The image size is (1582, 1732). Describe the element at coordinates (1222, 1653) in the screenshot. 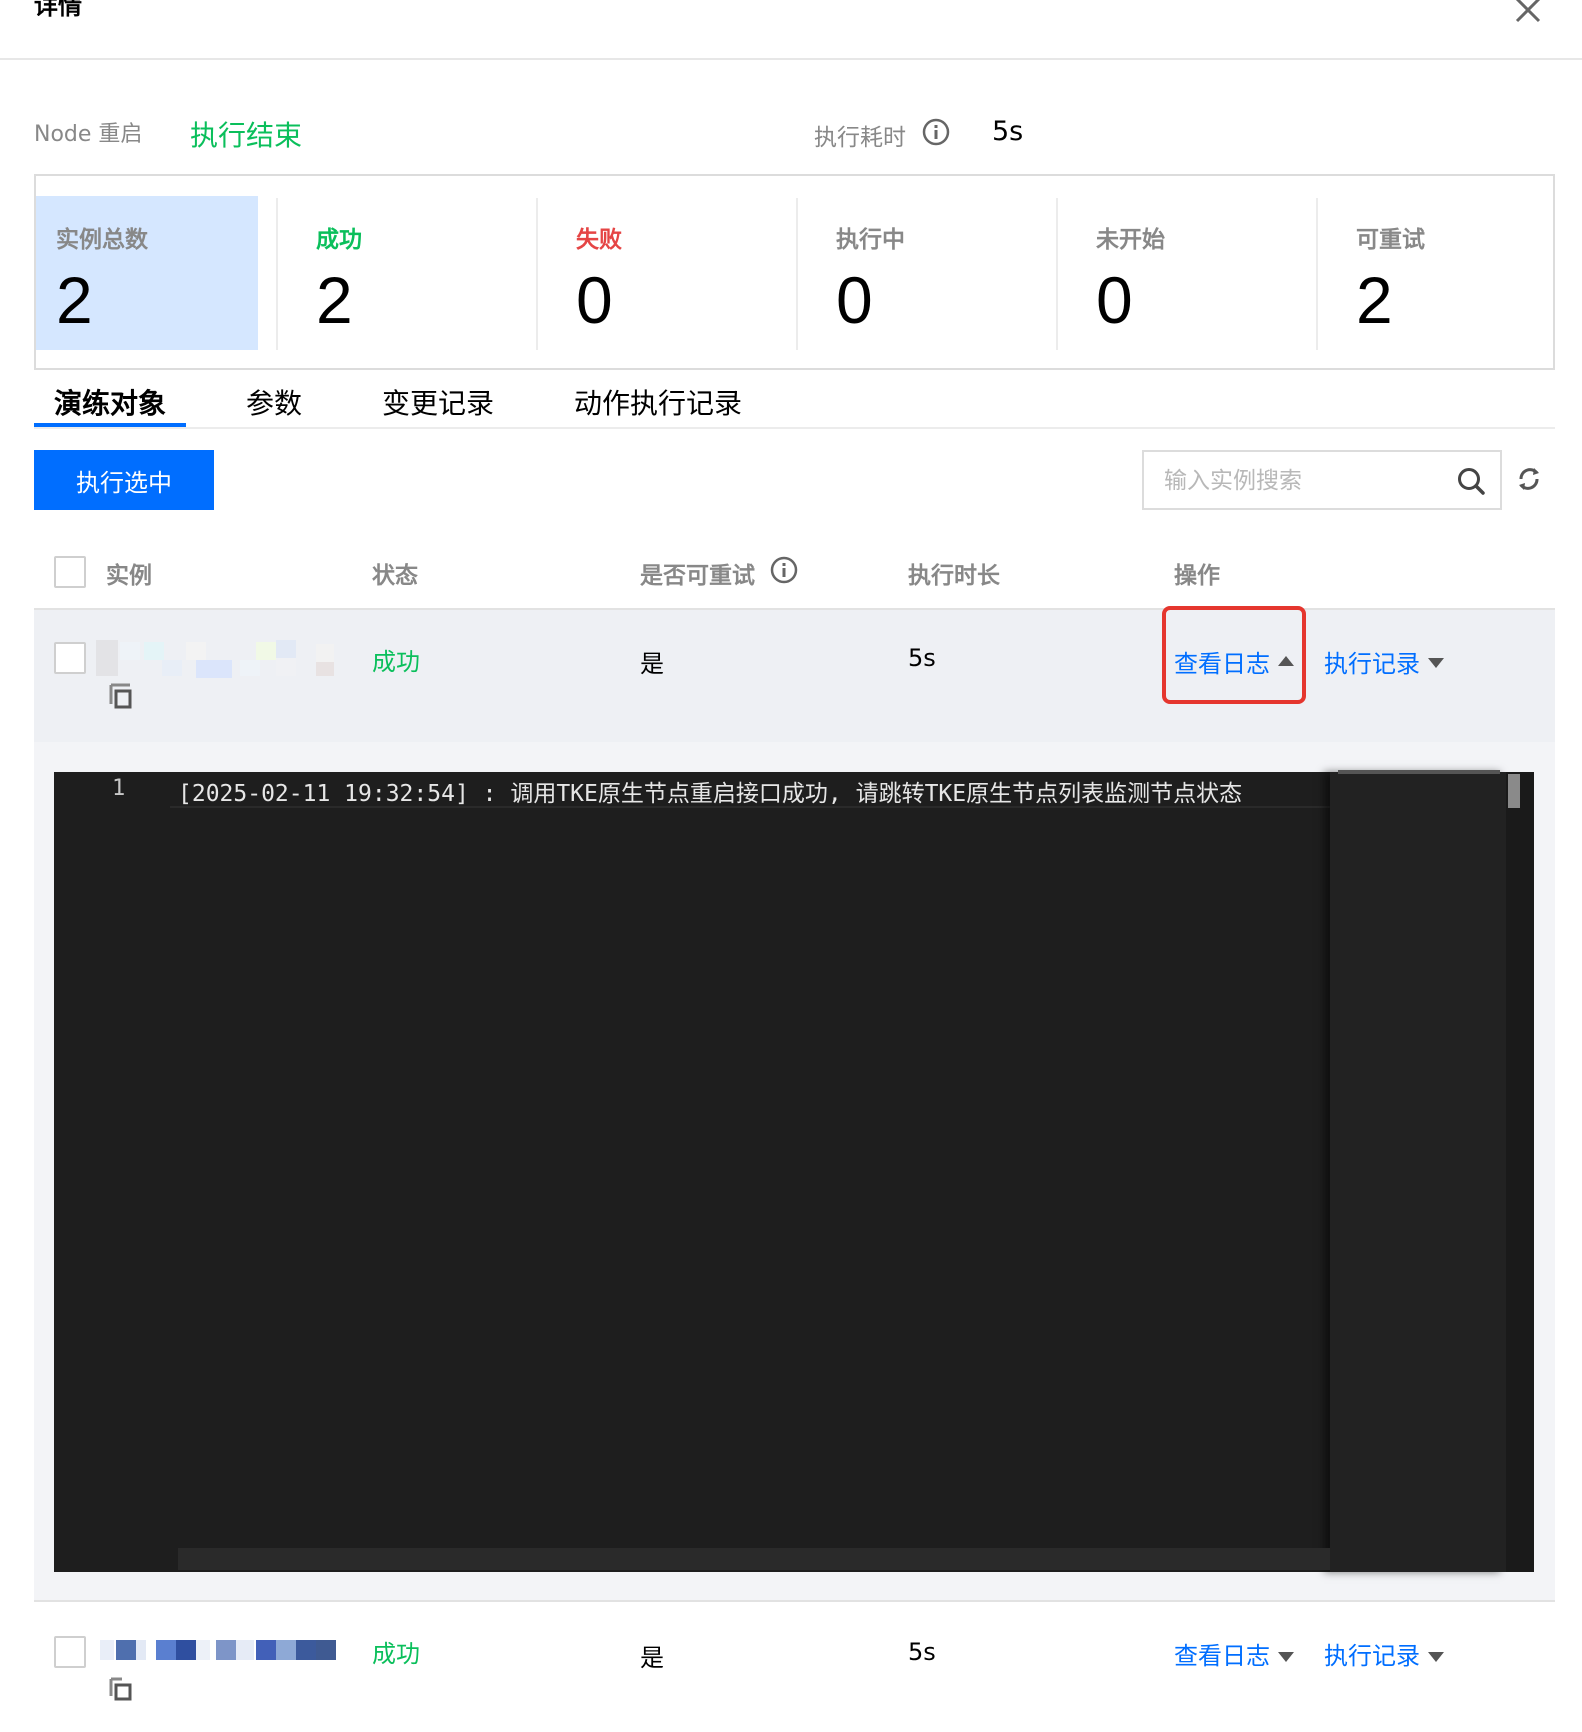

I see `view-log-link: 查看日志` at that location.